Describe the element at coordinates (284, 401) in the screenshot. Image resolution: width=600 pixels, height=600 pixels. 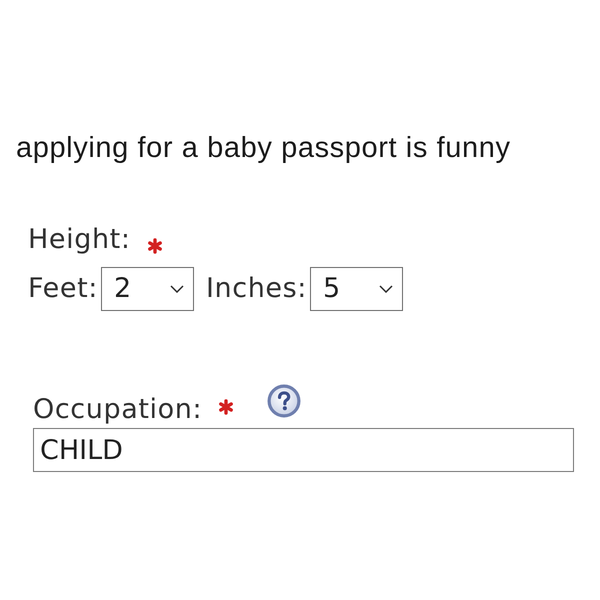
I see `help-icon` at that location.